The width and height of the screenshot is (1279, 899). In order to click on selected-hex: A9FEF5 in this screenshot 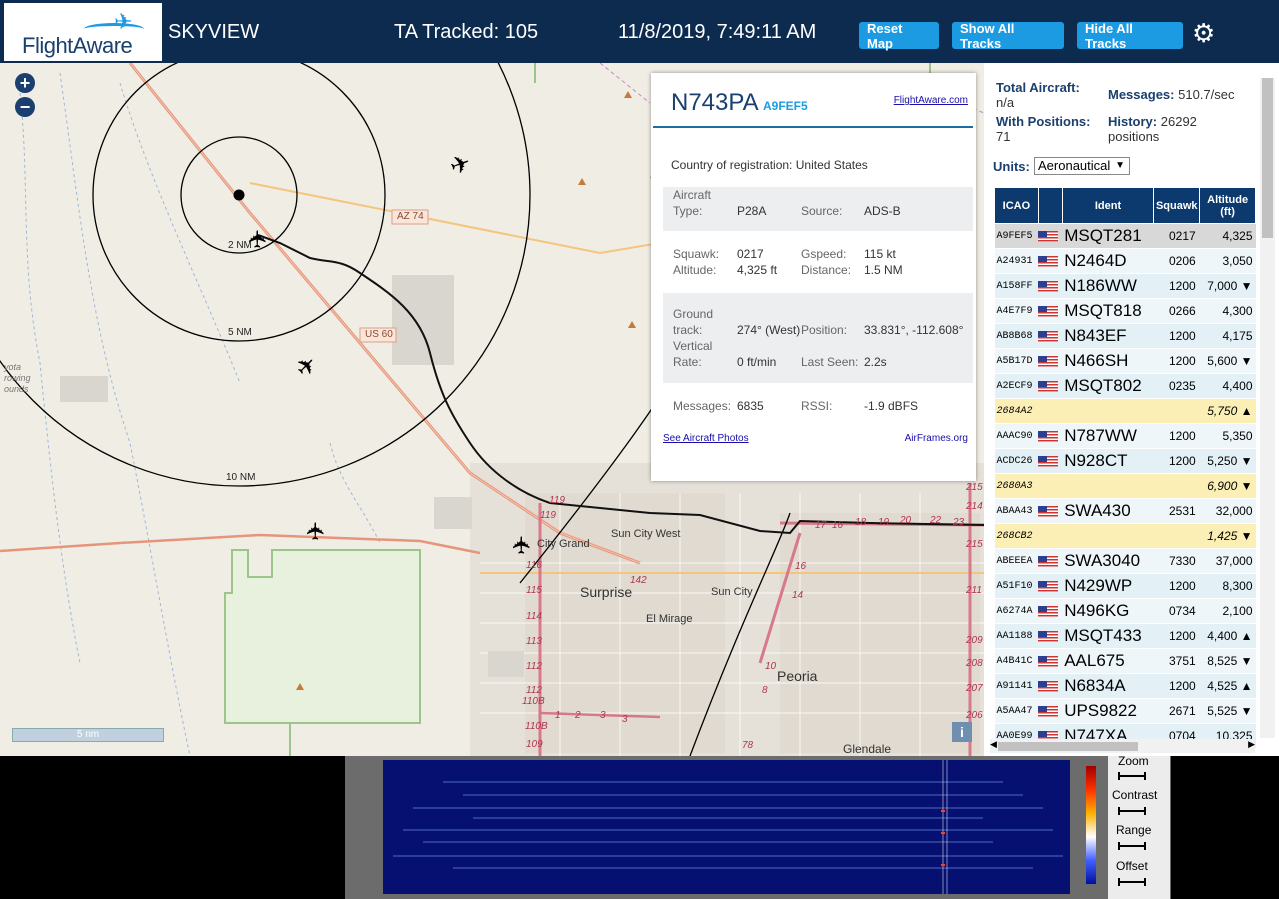, I will do `click(785, 106)`.